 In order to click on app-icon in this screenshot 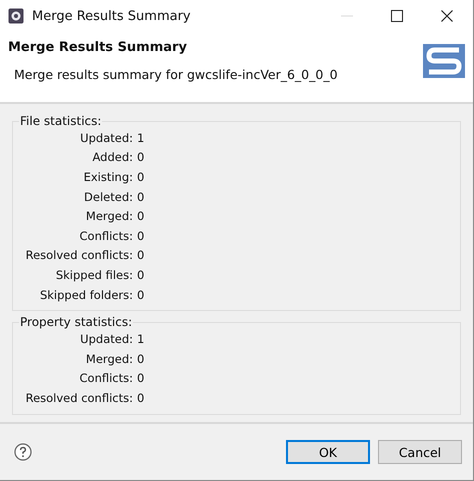, I will do `click(16, 16)`.